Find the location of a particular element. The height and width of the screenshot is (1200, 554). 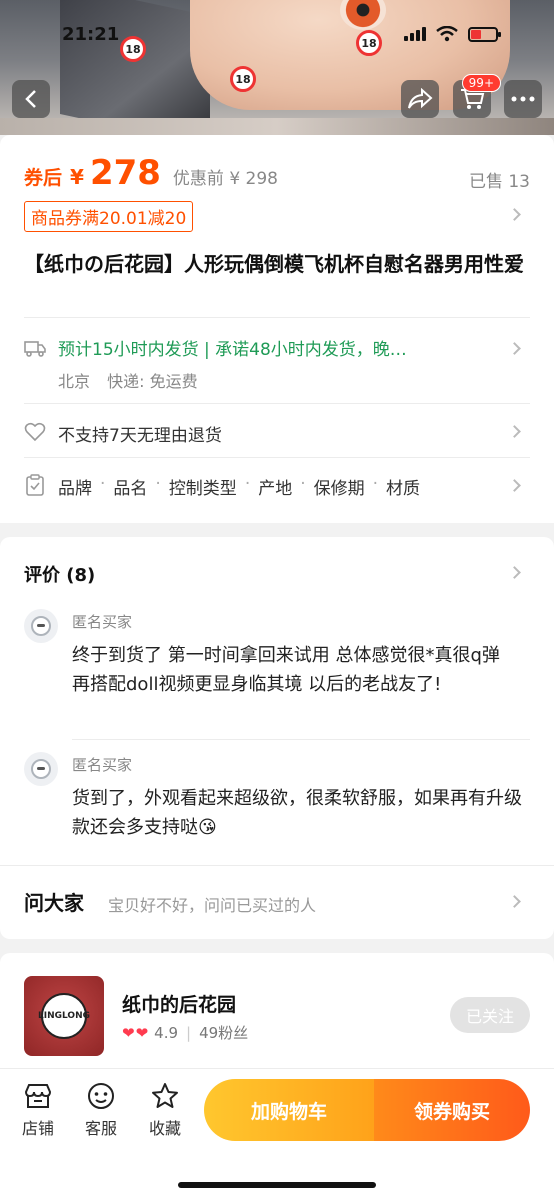

sold-count: 已售 13 is located at coordinates (499, 182).